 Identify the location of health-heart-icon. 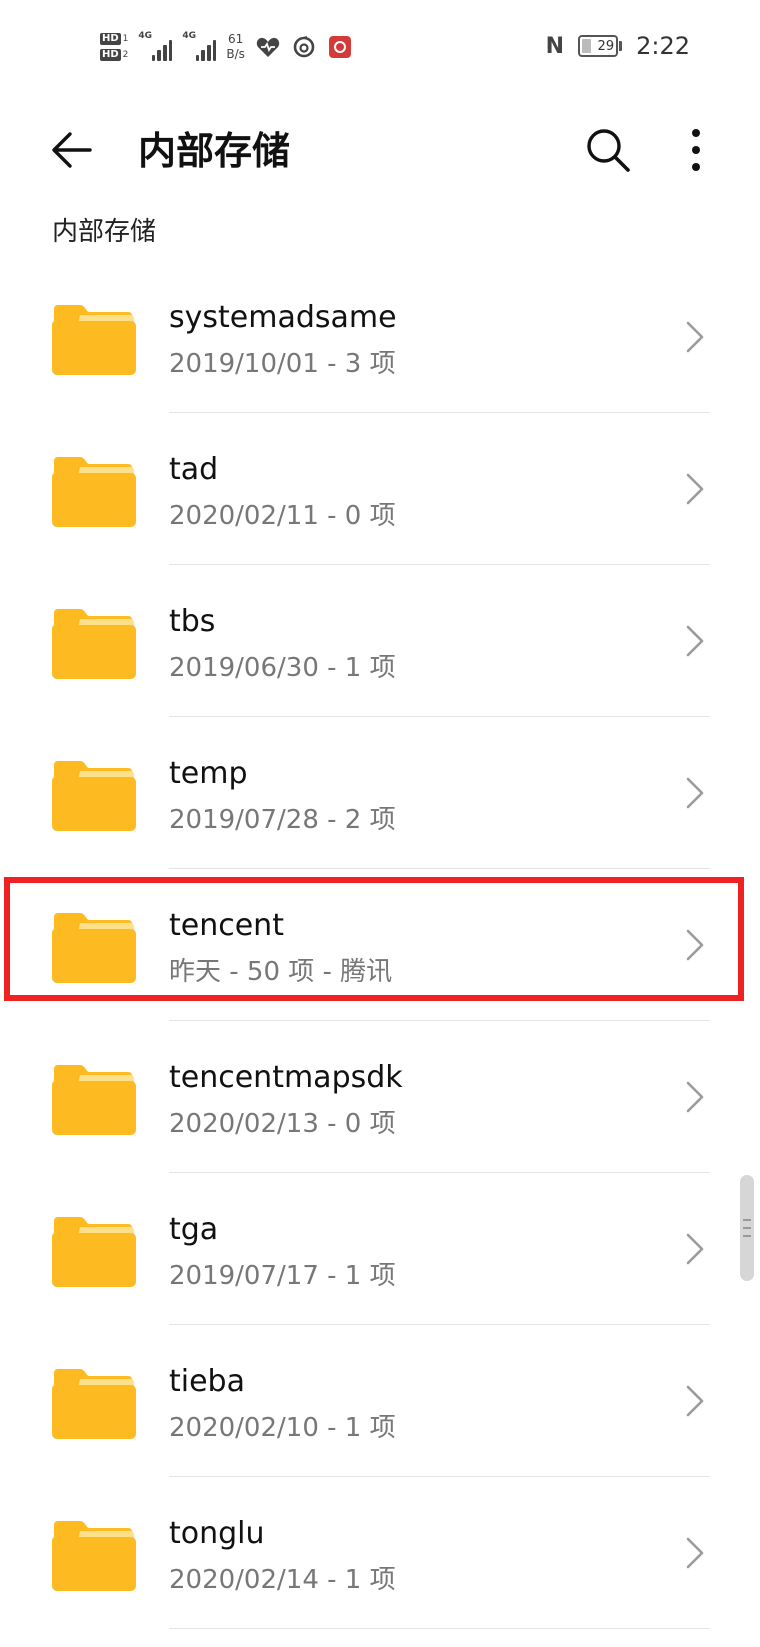
(268, 47).